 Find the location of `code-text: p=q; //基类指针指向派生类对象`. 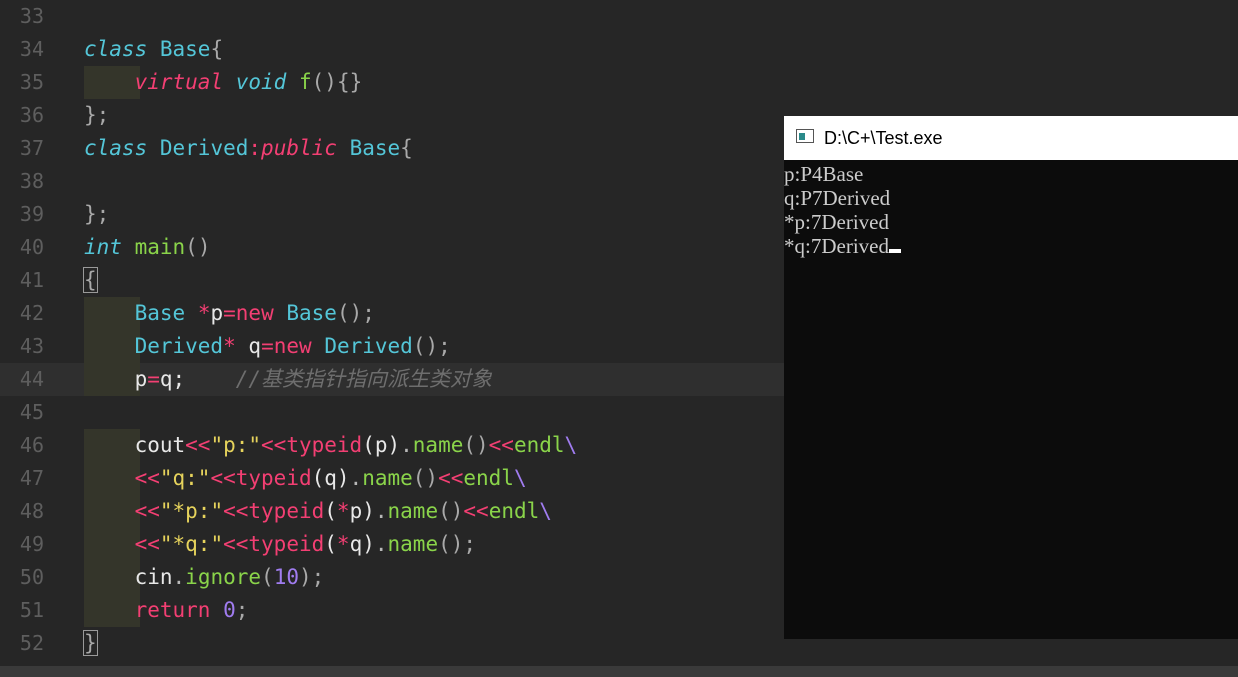

code-text: p=q; //基类指针指向派生类对象 is located at coordinates (313, 379).